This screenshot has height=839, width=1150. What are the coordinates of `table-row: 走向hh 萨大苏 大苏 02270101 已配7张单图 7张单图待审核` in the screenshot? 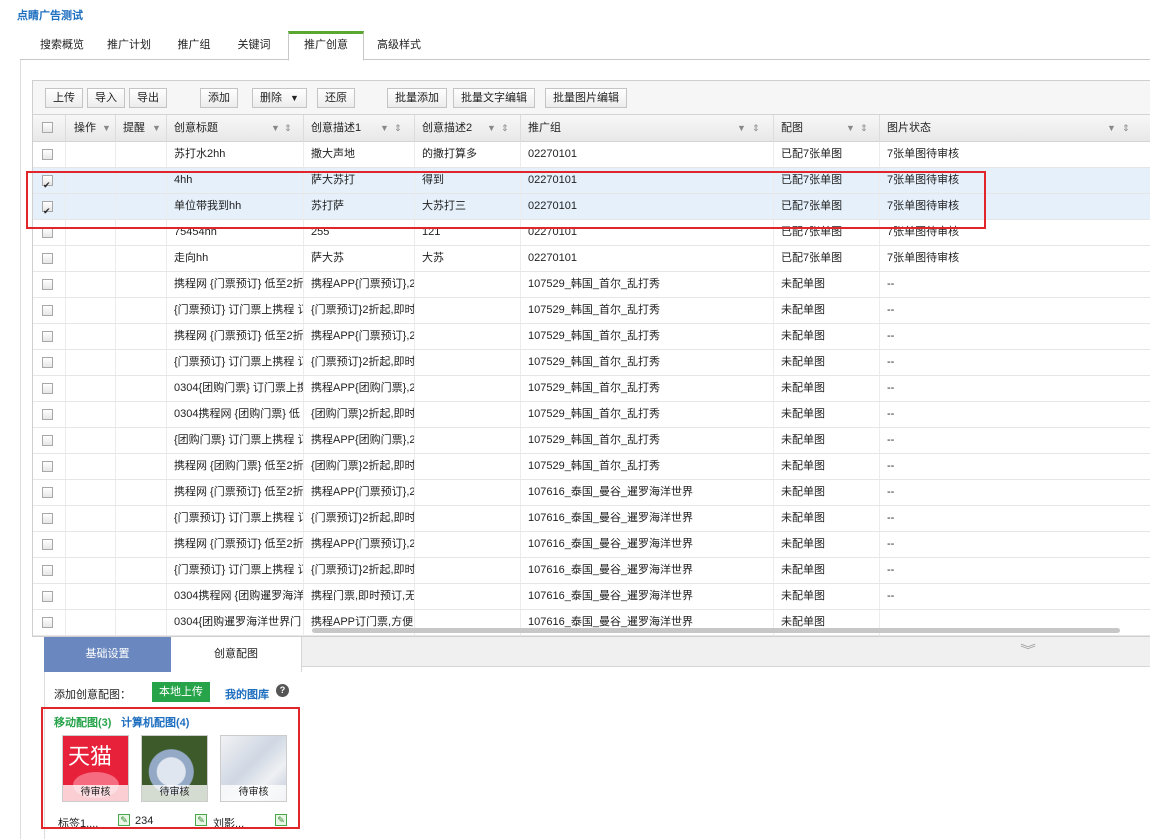 It's located at (591, 259).